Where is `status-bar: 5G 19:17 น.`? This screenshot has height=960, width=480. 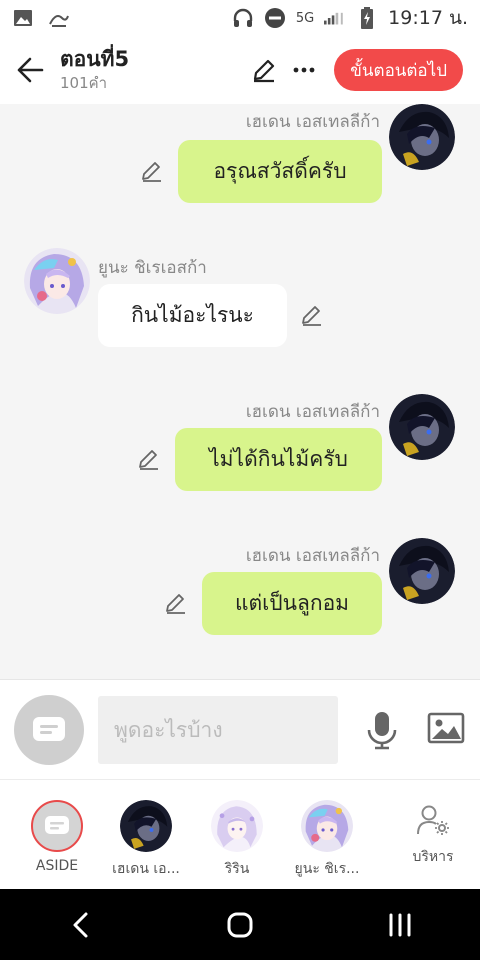 status-bar: 5G 19:17 น. is located at coordinates (240, 18).